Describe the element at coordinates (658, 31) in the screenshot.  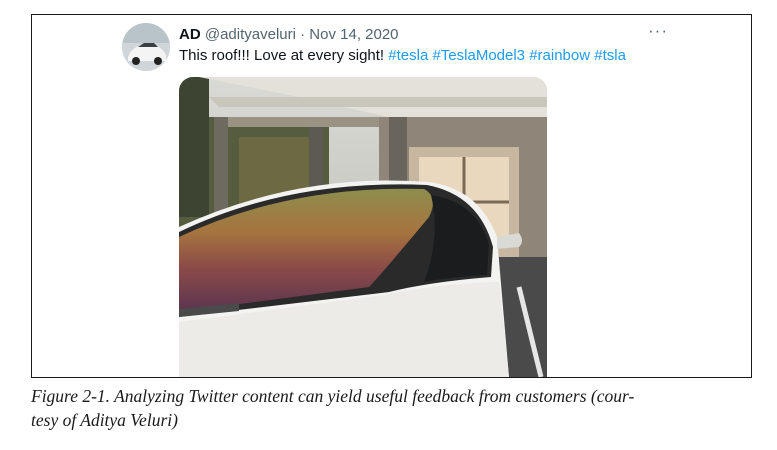
I see `more-options-icon: ···` at that location.